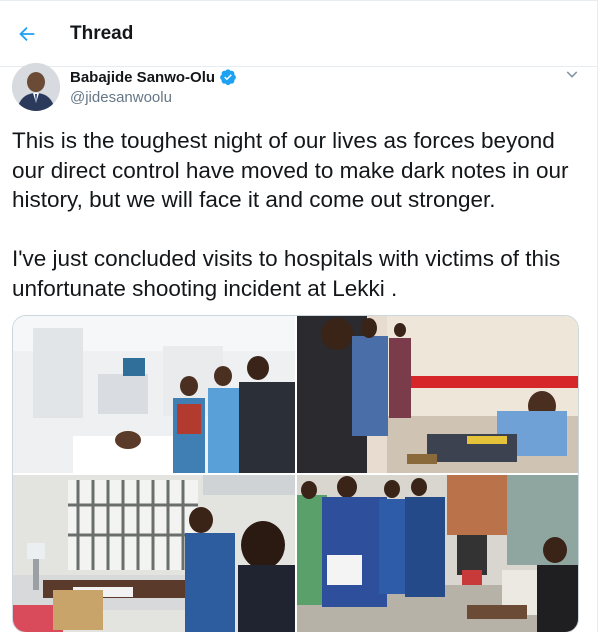 The height and width of the screenshot is (632, 603). Describe the element at coordinates (437, 394) in the screenshot. I see `injured-man-on-bed-photo` at that location.